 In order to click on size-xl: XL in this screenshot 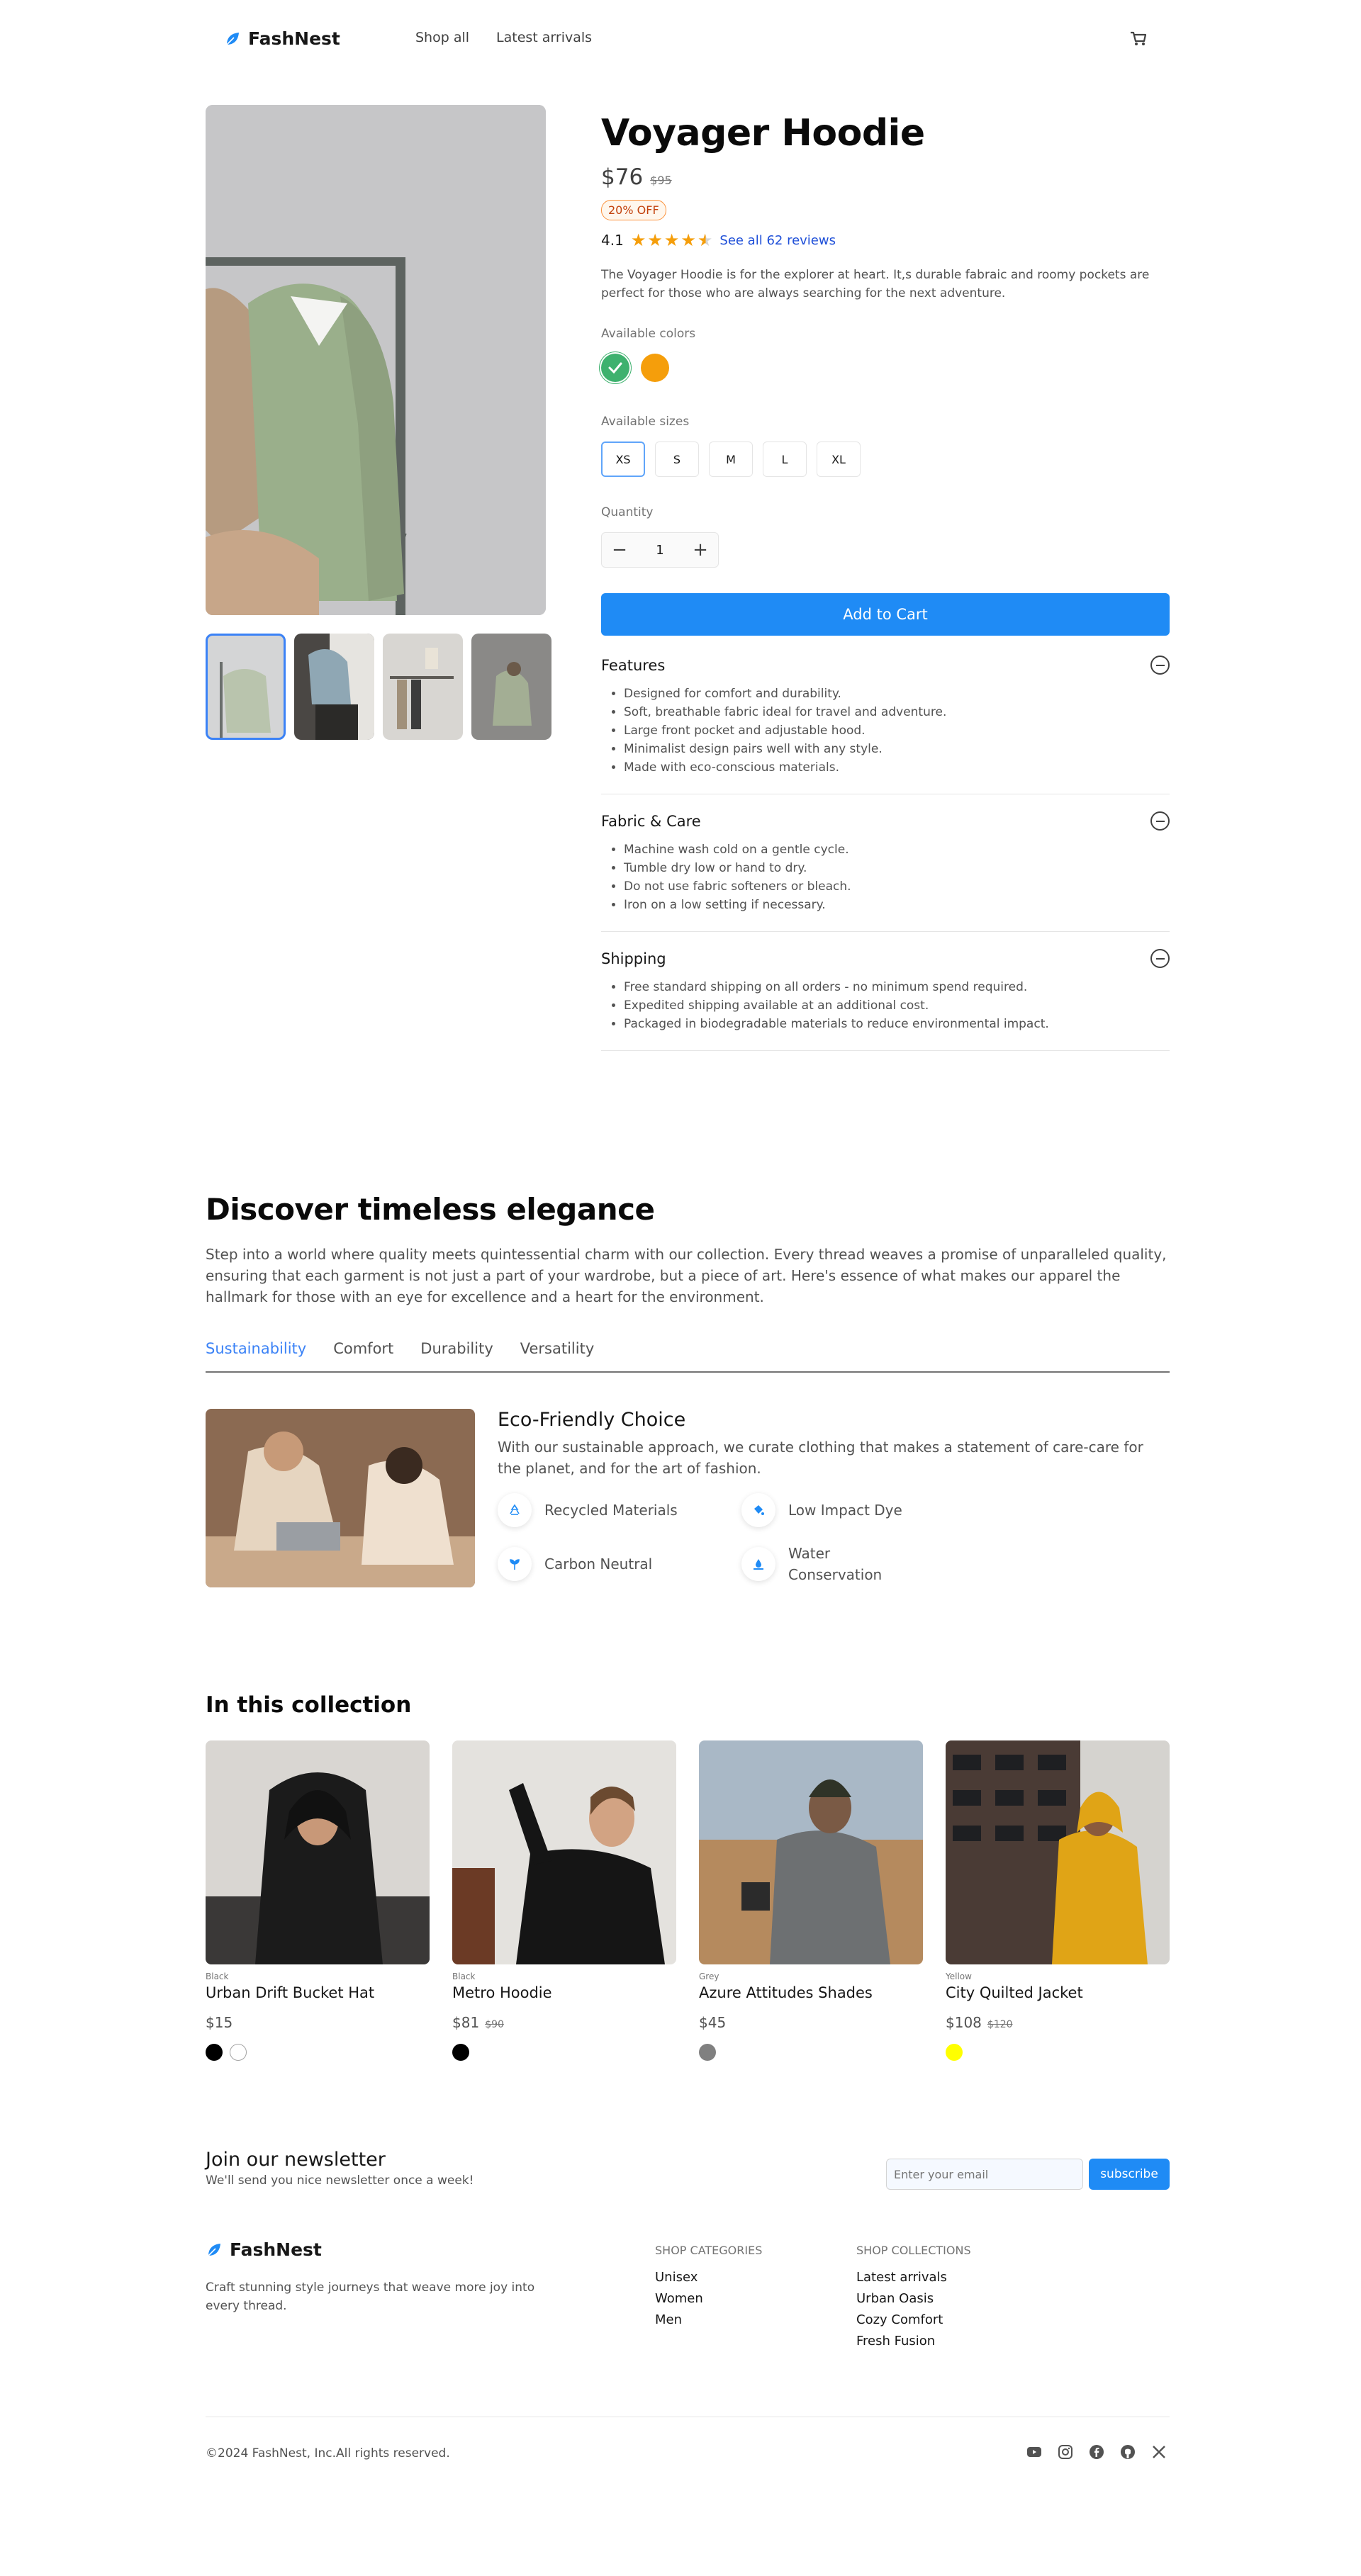, I will do `click(839, 459)`.